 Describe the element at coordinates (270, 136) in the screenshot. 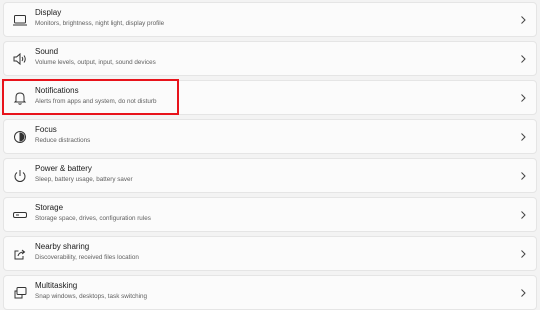

I see `settings-item-focus: Focus Reduce distractions` at that location.